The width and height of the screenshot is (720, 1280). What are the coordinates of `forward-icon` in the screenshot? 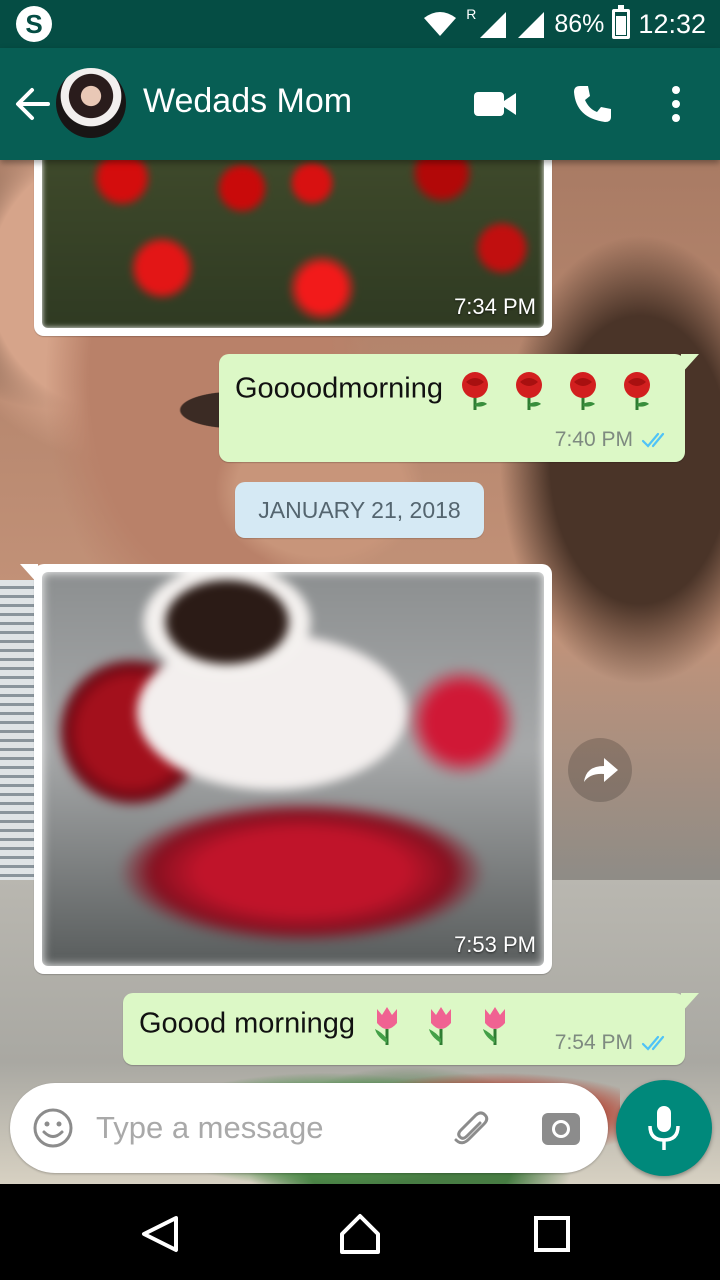 It's located at (601, 770).